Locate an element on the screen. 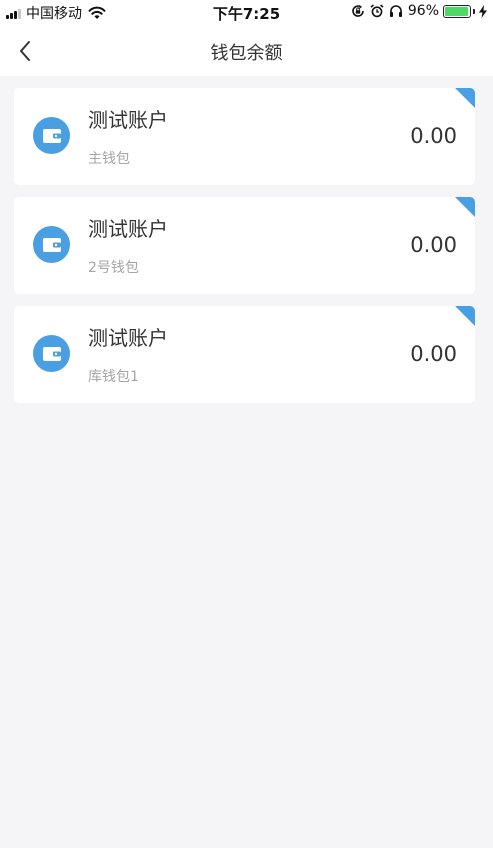 This screenshot has height=848, width=493. page-title: 钱包余额 is located at coordinates (246, 53).